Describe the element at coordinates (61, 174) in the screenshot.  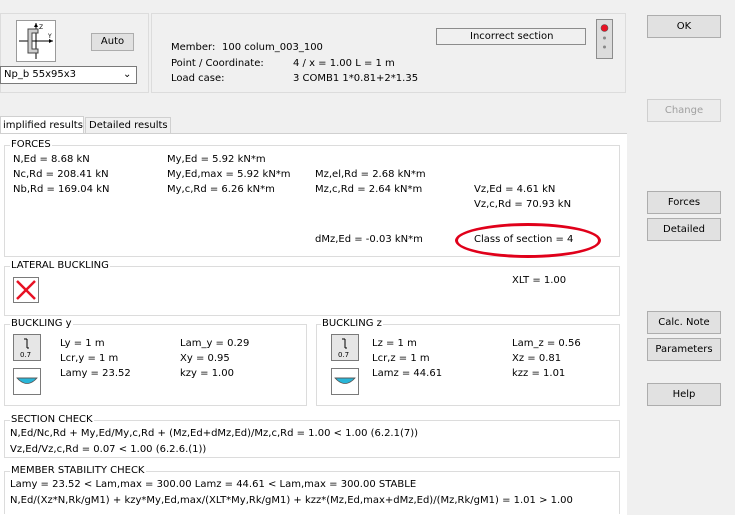
I see `forces-nc-rd: Nc,Rd = 208.41 kN` at that location.